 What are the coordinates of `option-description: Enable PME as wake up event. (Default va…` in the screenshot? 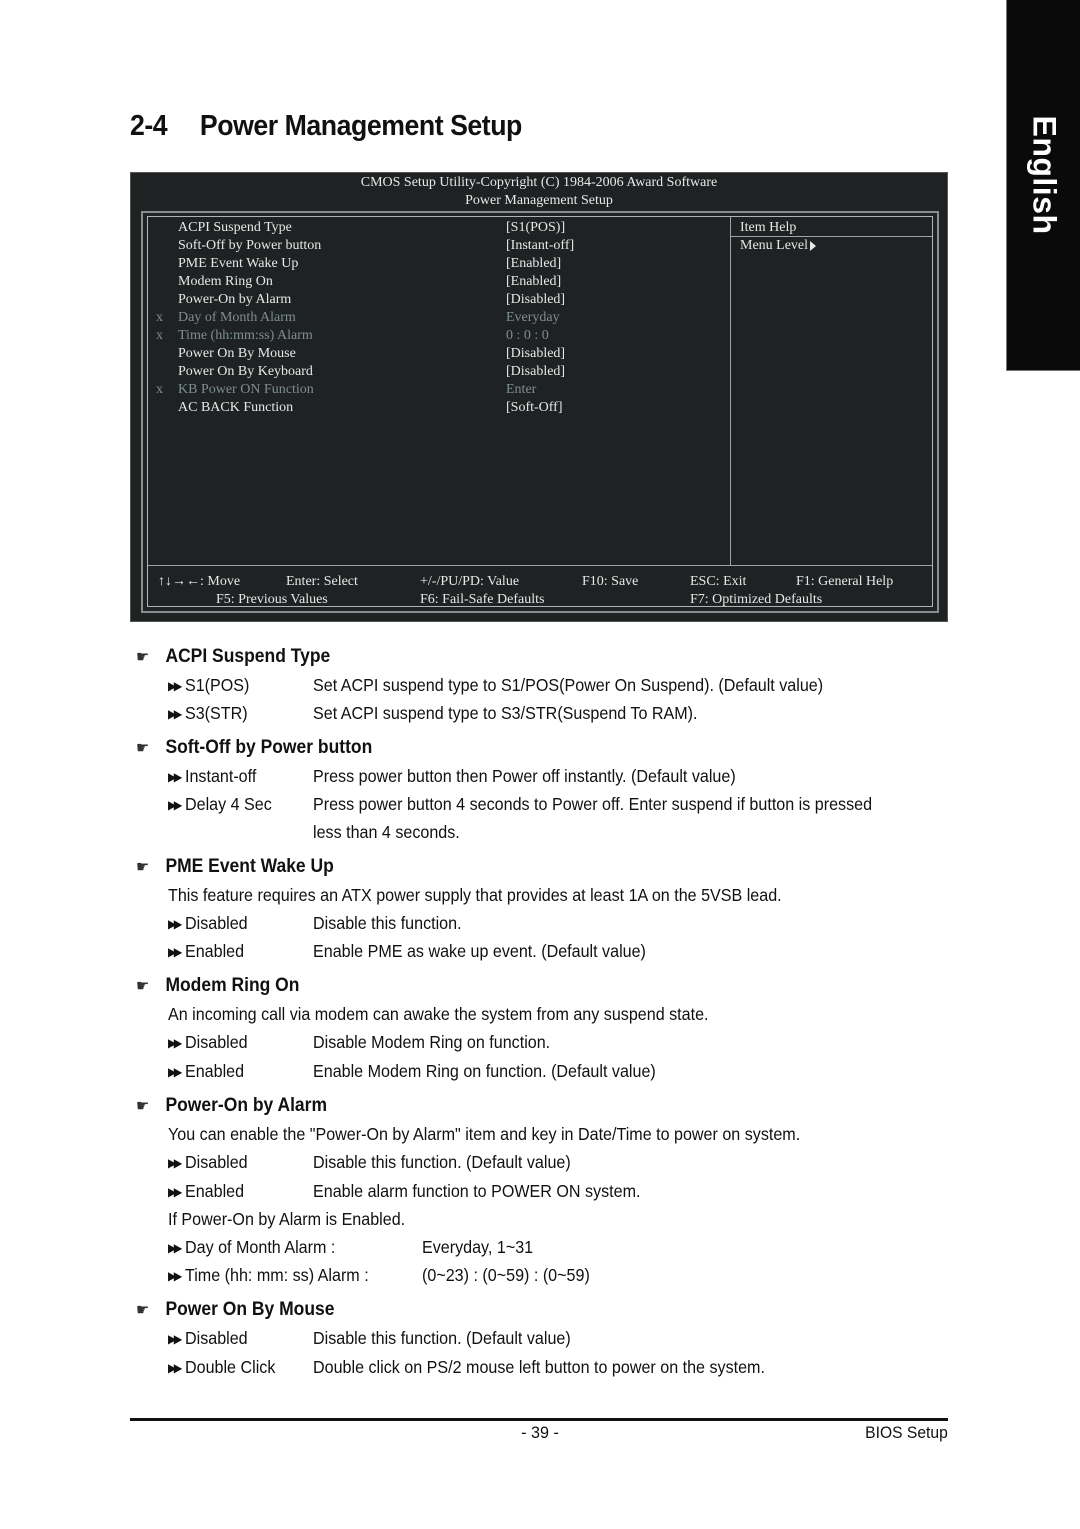 It's located at (479, 951).